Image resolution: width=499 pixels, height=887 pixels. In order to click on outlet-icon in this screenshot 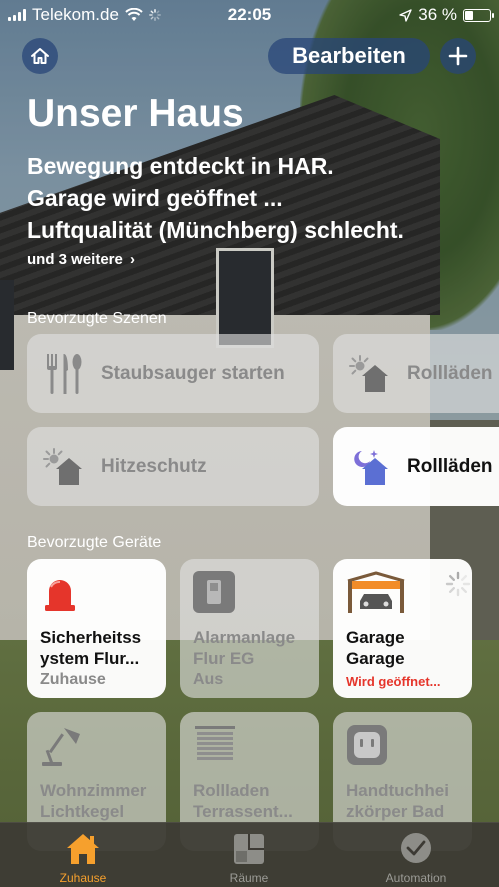, I will do `click(367, 745)`.